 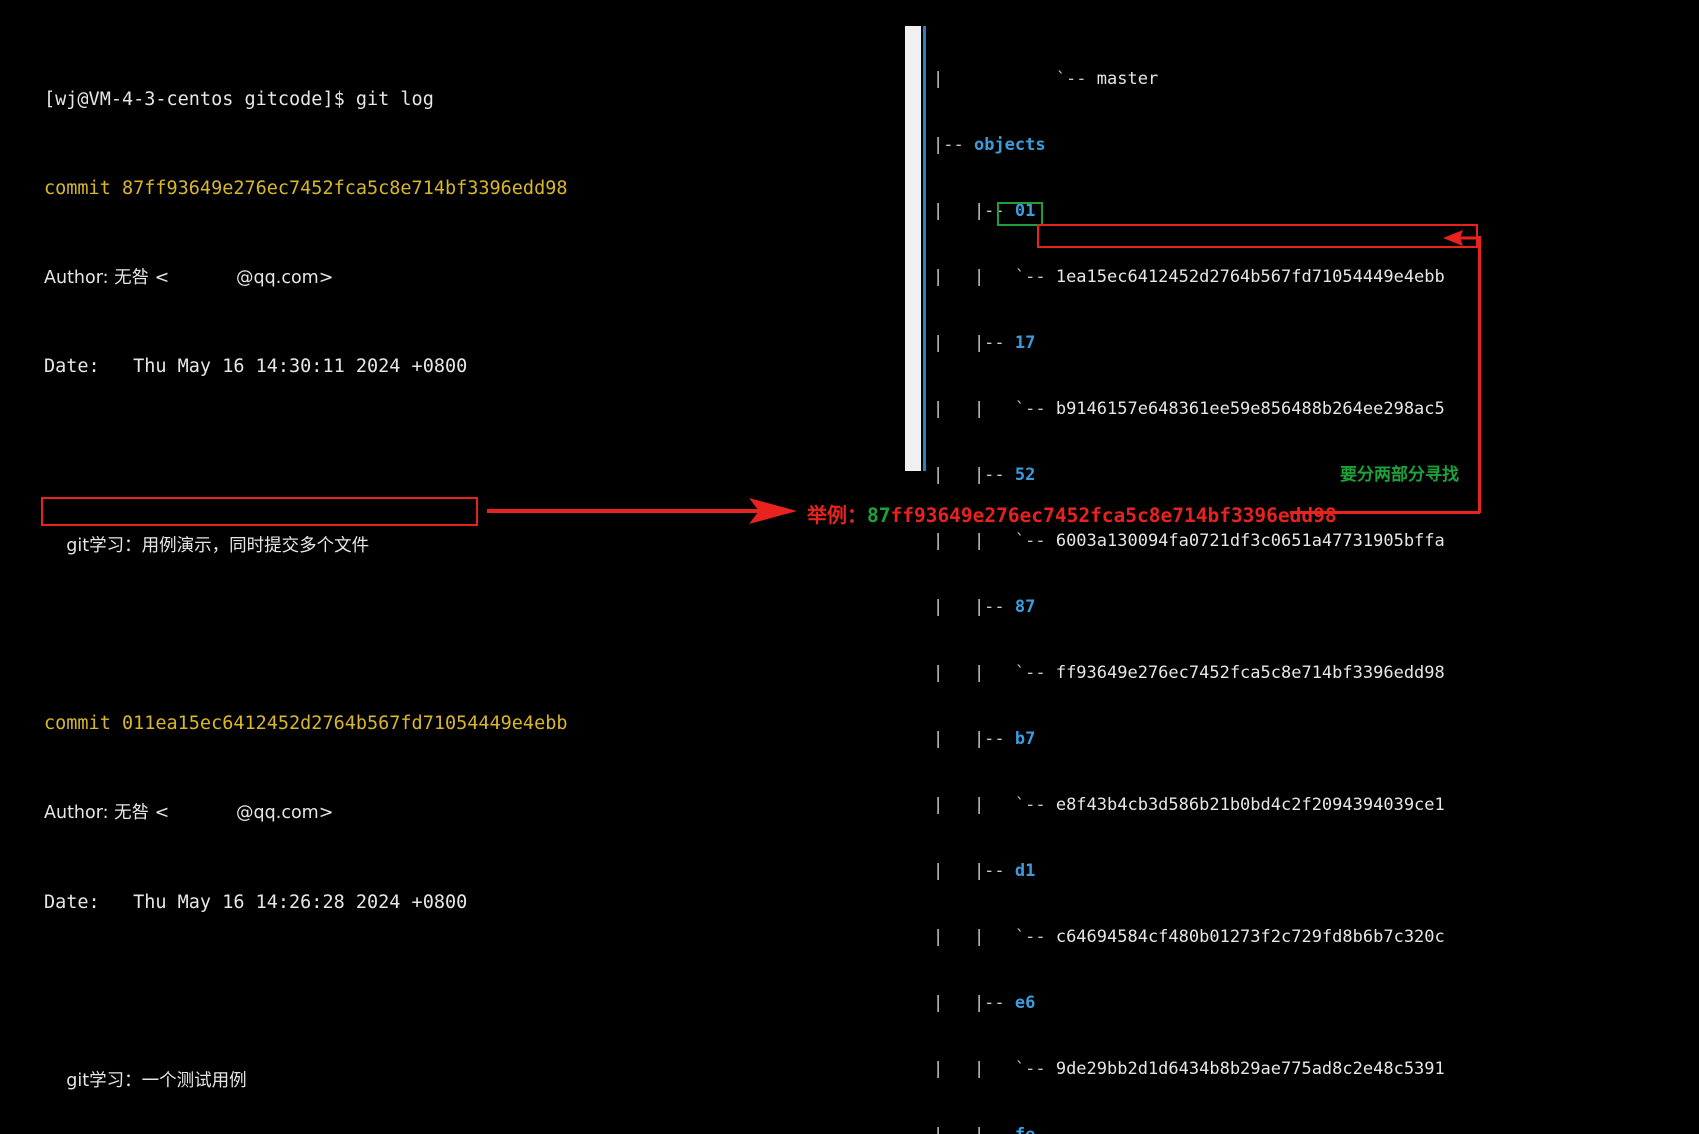 I want to click on tree-node-name: 17, so click(x=1025, y=343).